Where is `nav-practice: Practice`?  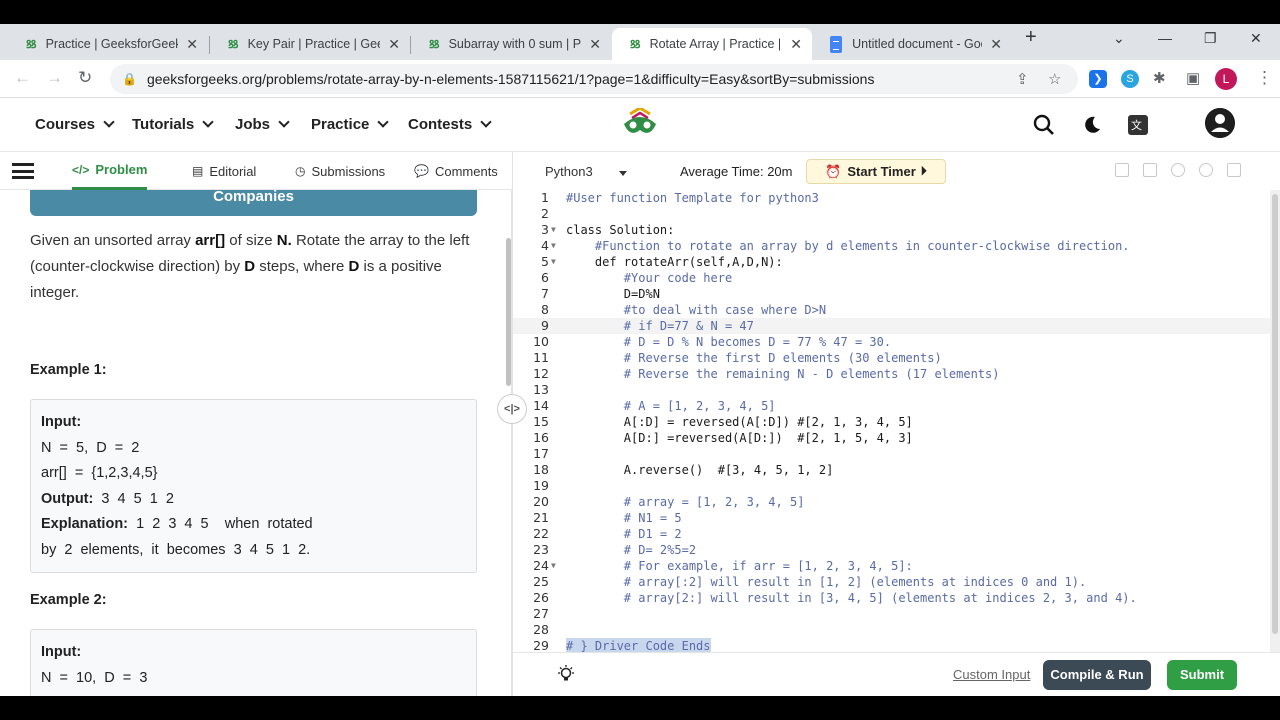 nav-practice: Practice is located at coordinates (350, 124).